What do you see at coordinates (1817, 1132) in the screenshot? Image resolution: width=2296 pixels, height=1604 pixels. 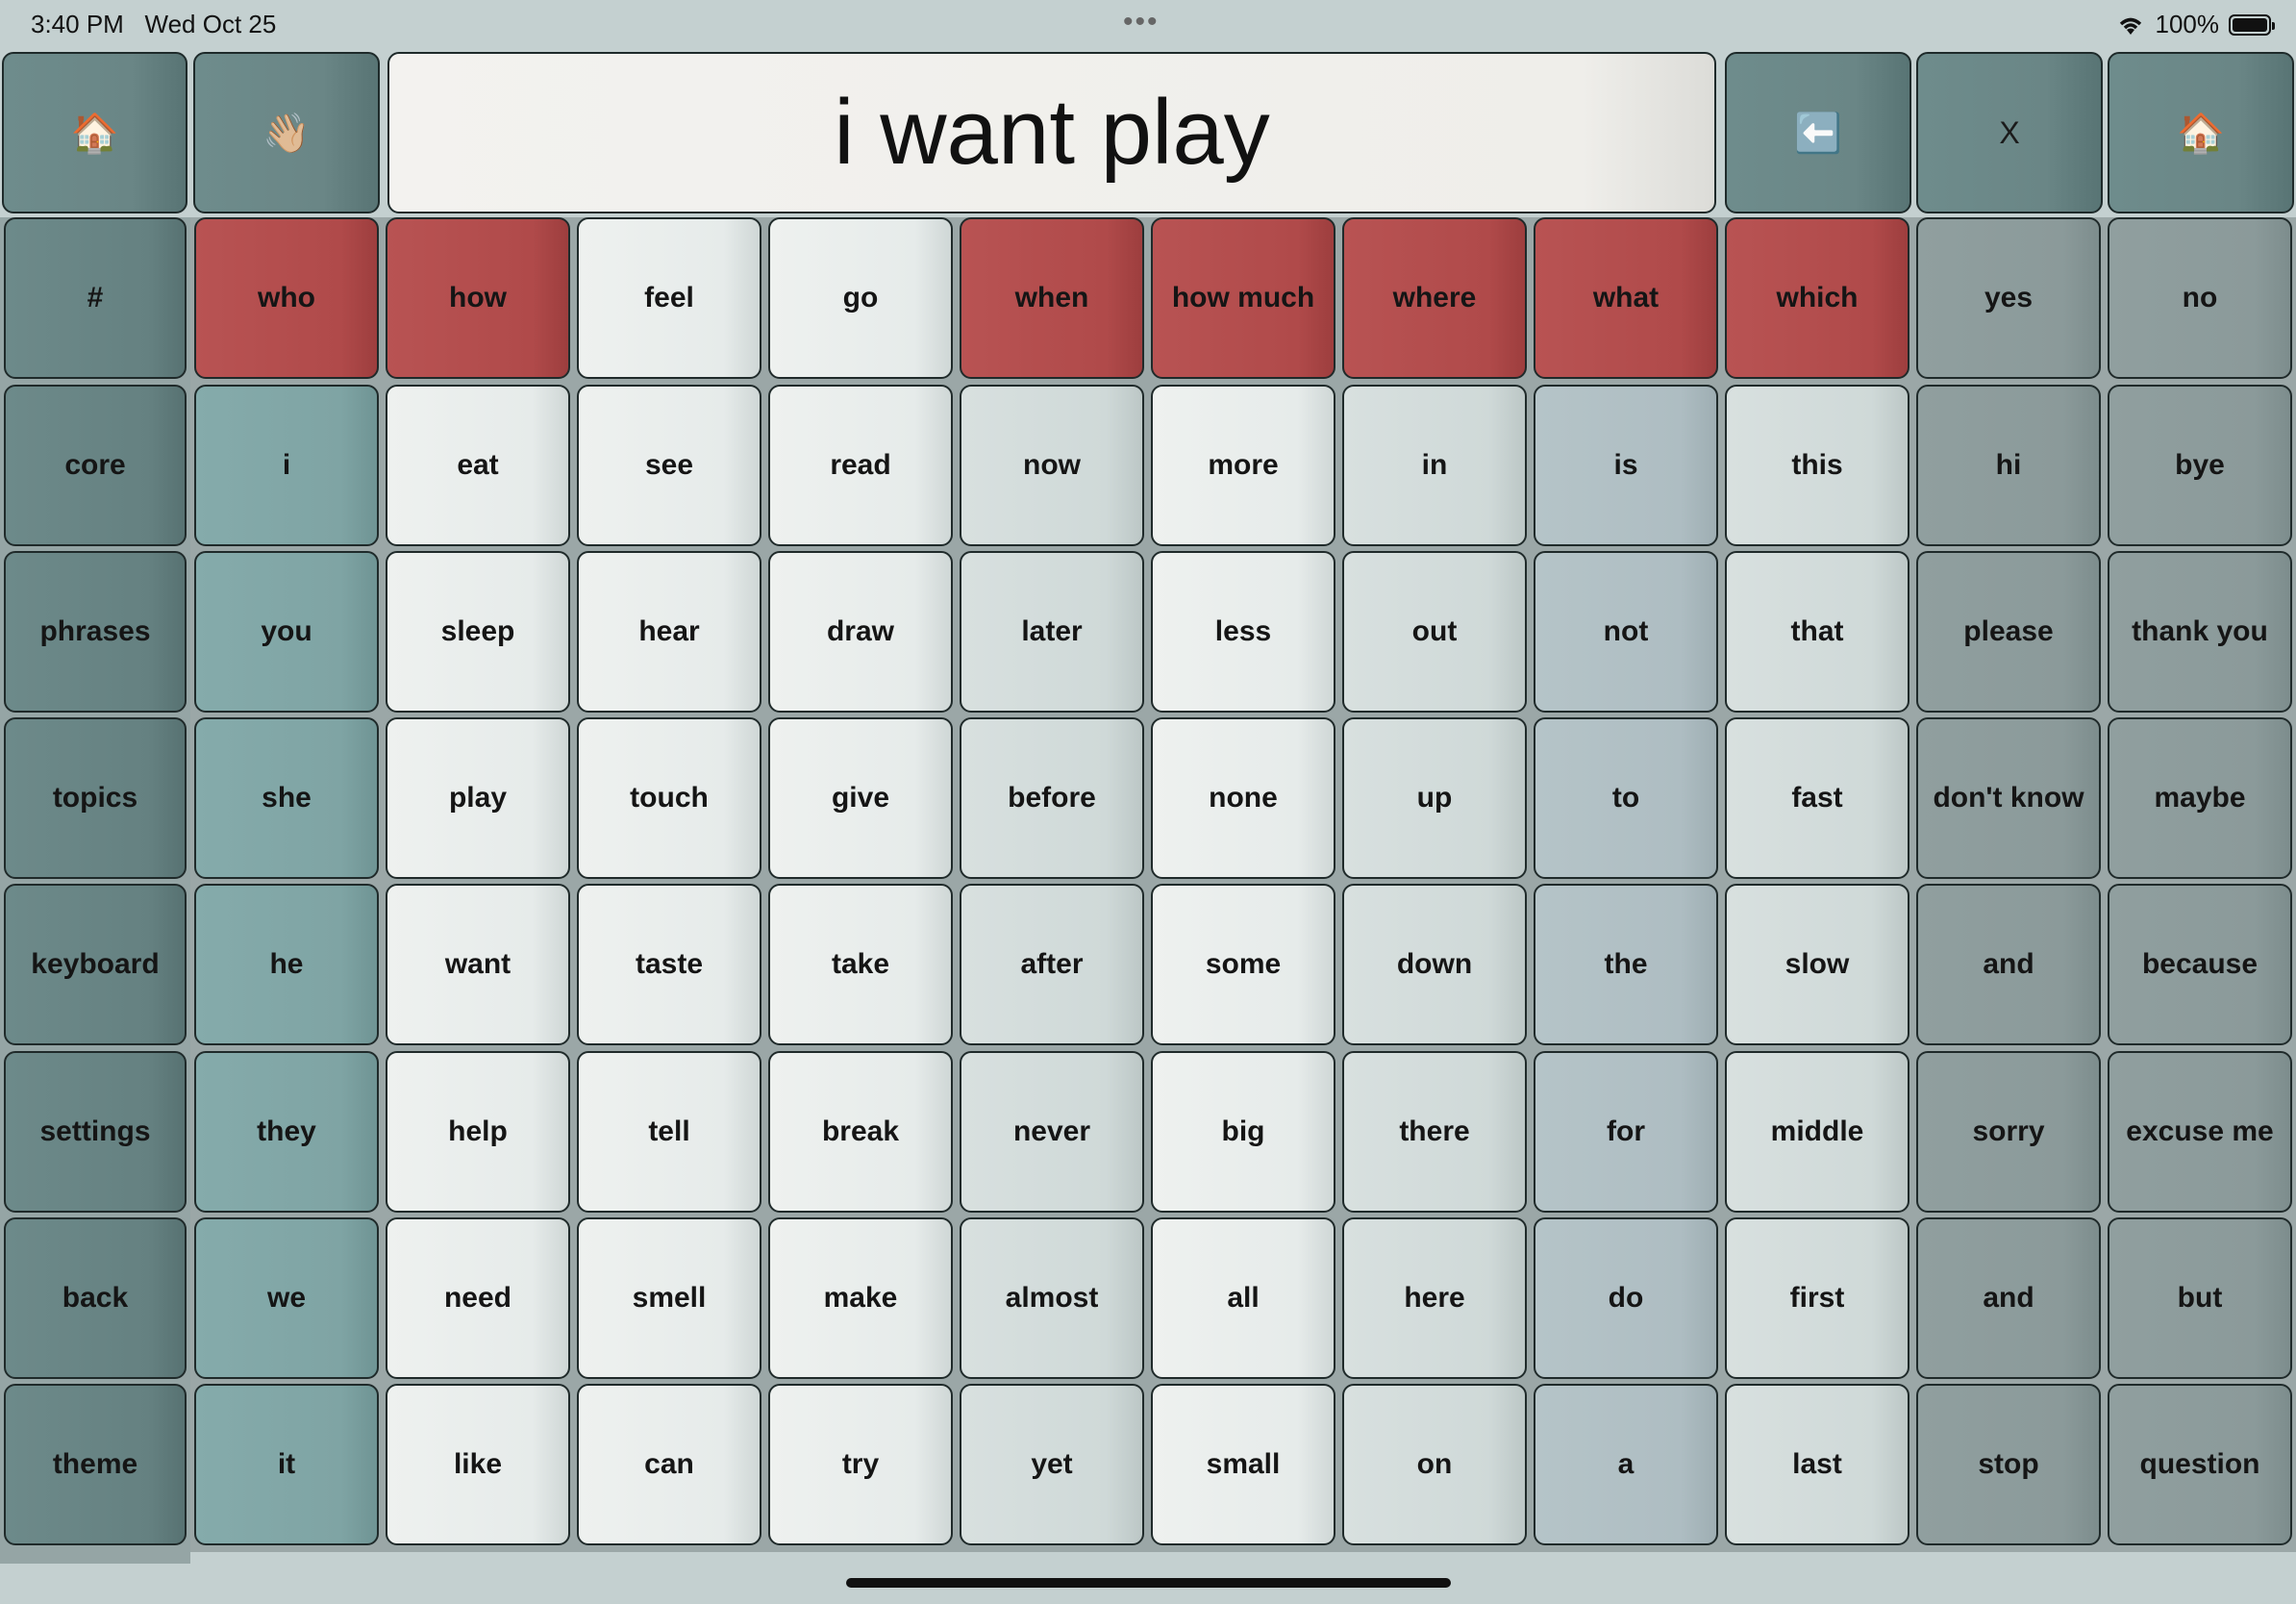 I see `word-button-middle: middle` at bounding box center [1817, 1132].